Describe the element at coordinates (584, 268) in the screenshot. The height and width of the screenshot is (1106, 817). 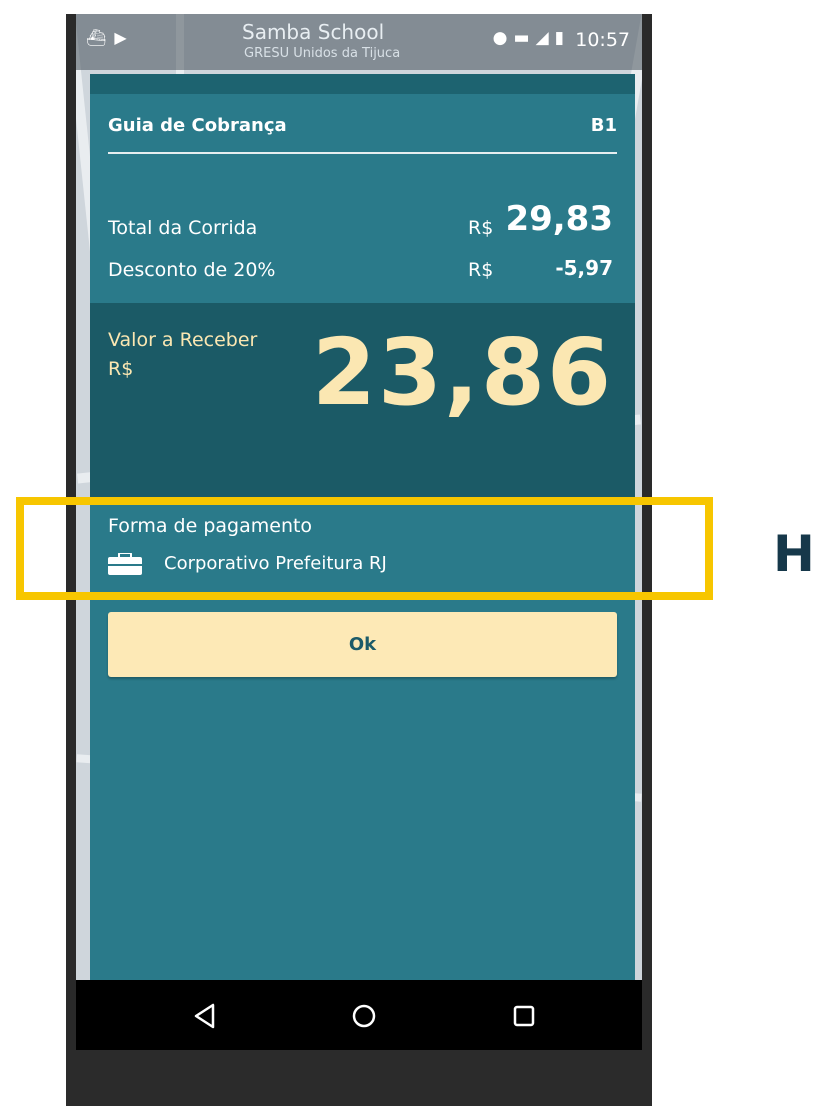
I see `discount-value: -5,97` at that location.